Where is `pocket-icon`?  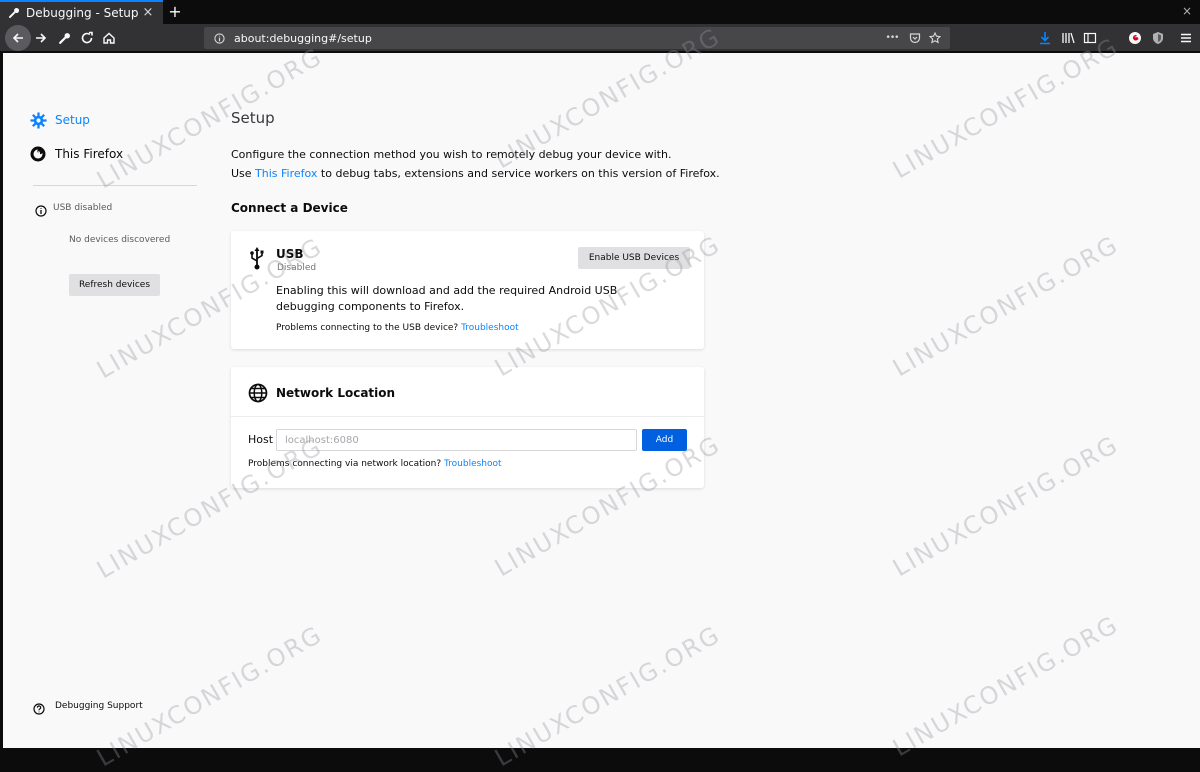 pocket-icon is located at coordinates (915, 38).